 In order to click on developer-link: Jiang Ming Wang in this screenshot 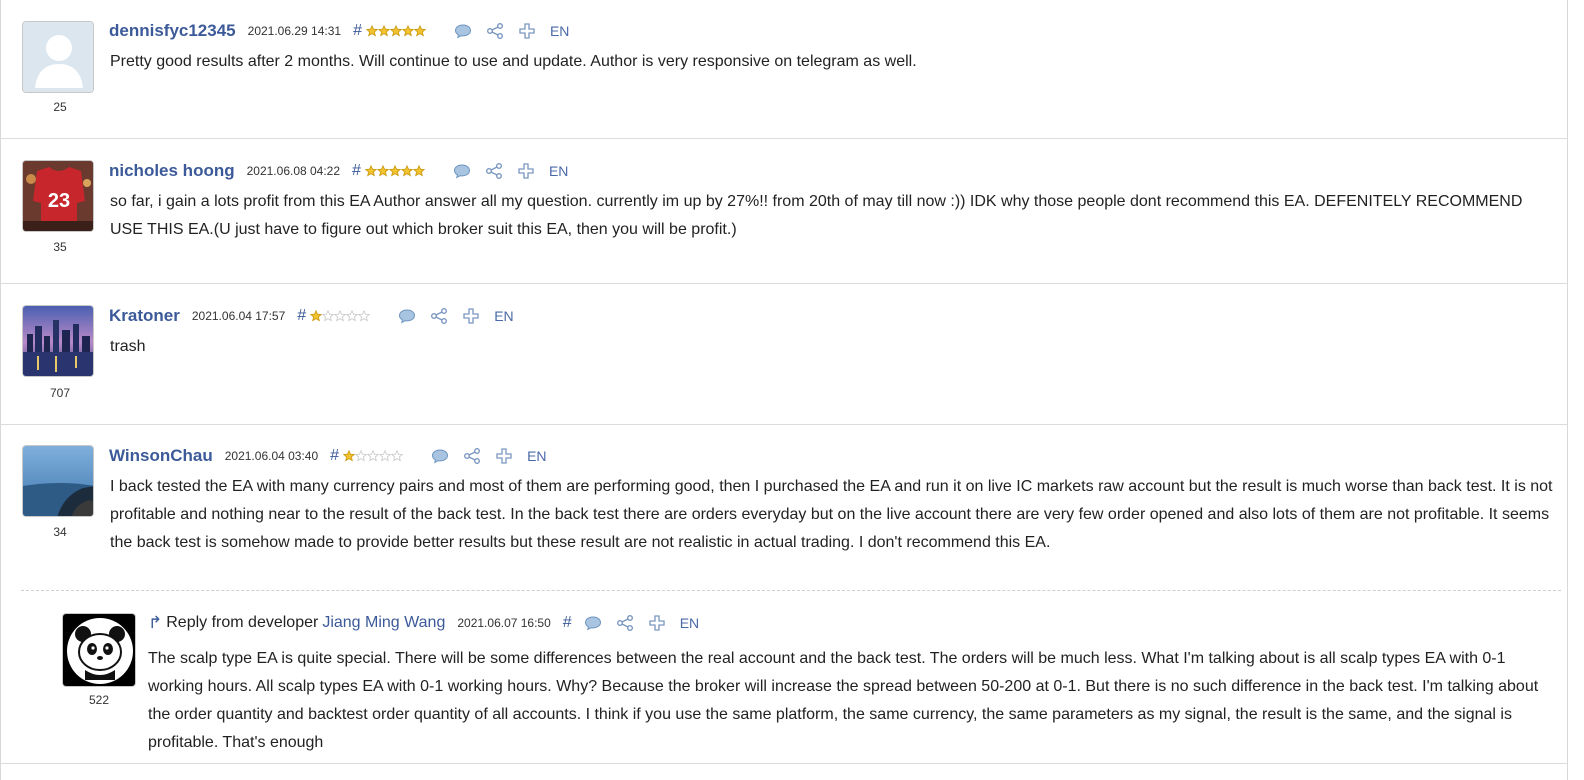, I will do `click(383, 623)`.